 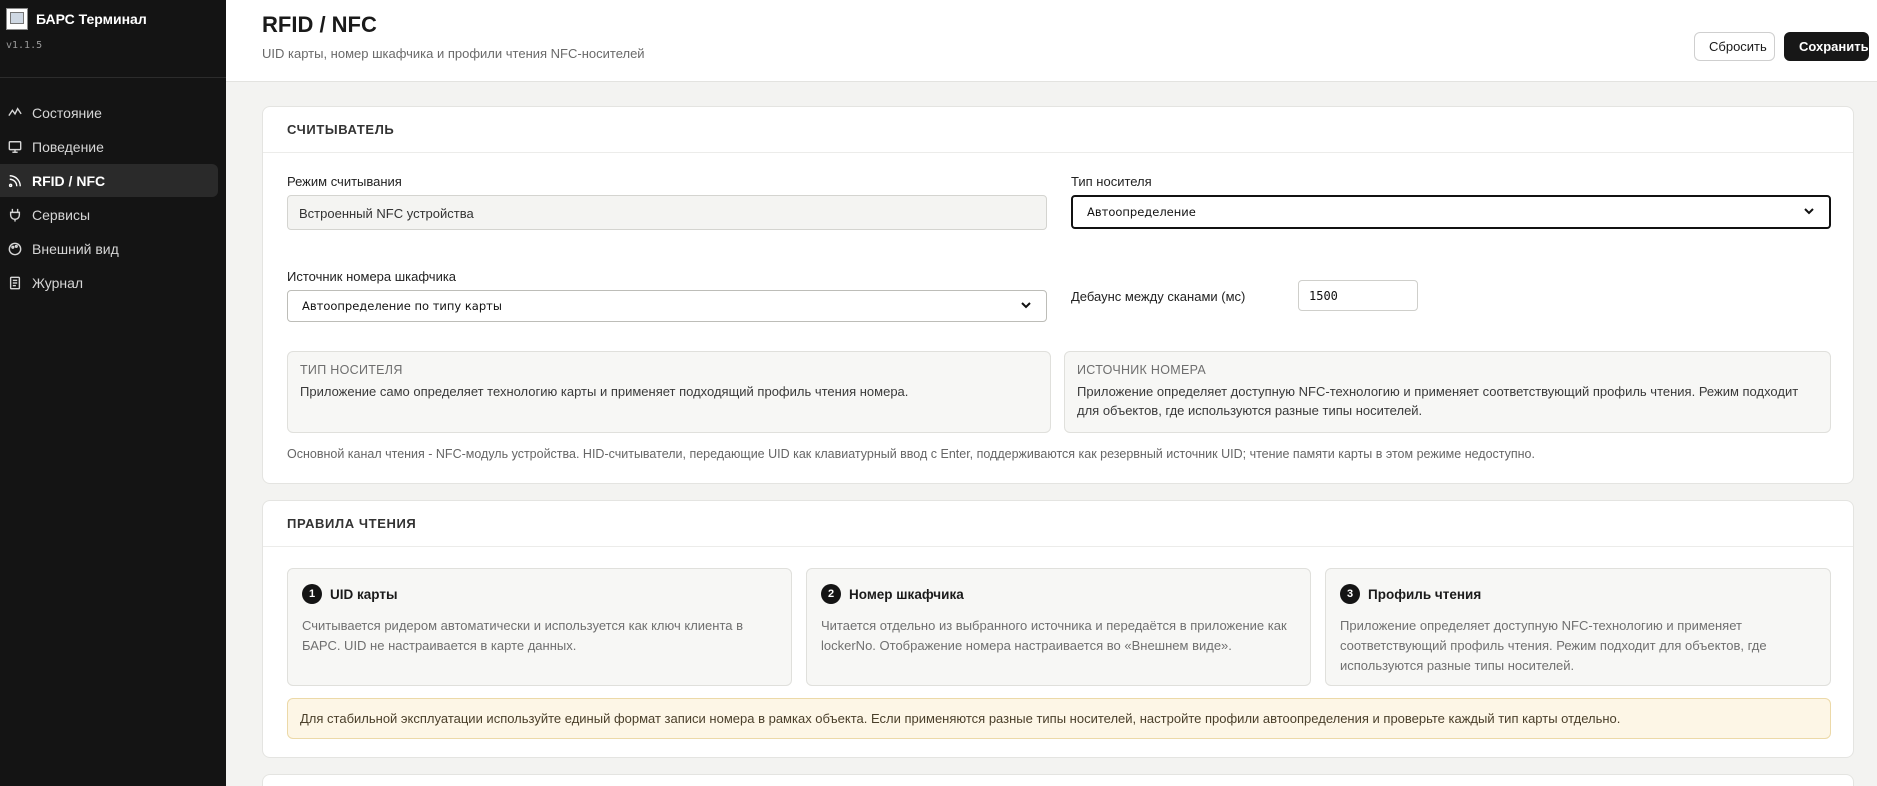 What do you see at coordinates (312, 594) in the screenshot?
I see `step-number: 1` at bounding box center [312, 594].